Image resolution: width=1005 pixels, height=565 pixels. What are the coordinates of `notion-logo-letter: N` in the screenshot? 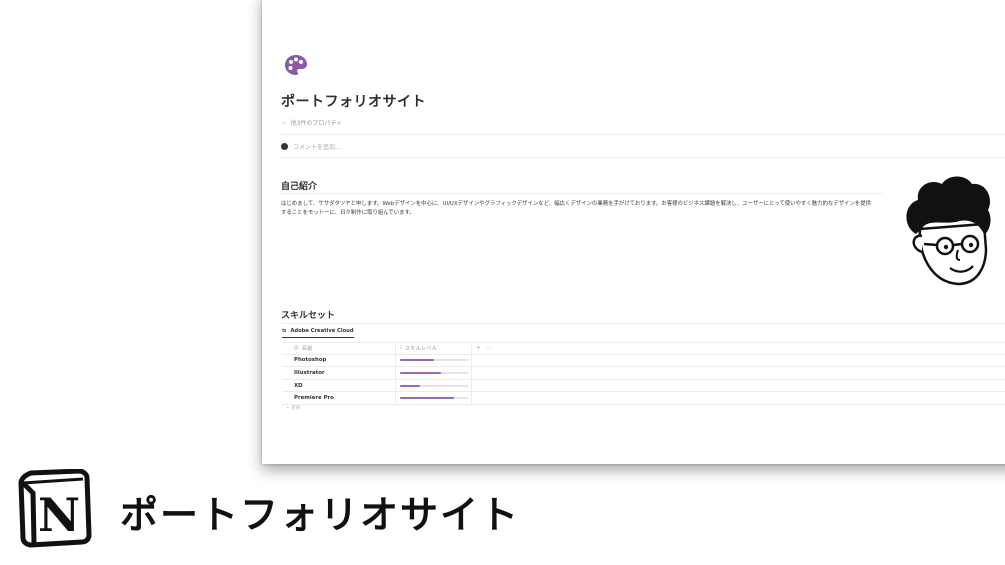 It's located at (59, 515).